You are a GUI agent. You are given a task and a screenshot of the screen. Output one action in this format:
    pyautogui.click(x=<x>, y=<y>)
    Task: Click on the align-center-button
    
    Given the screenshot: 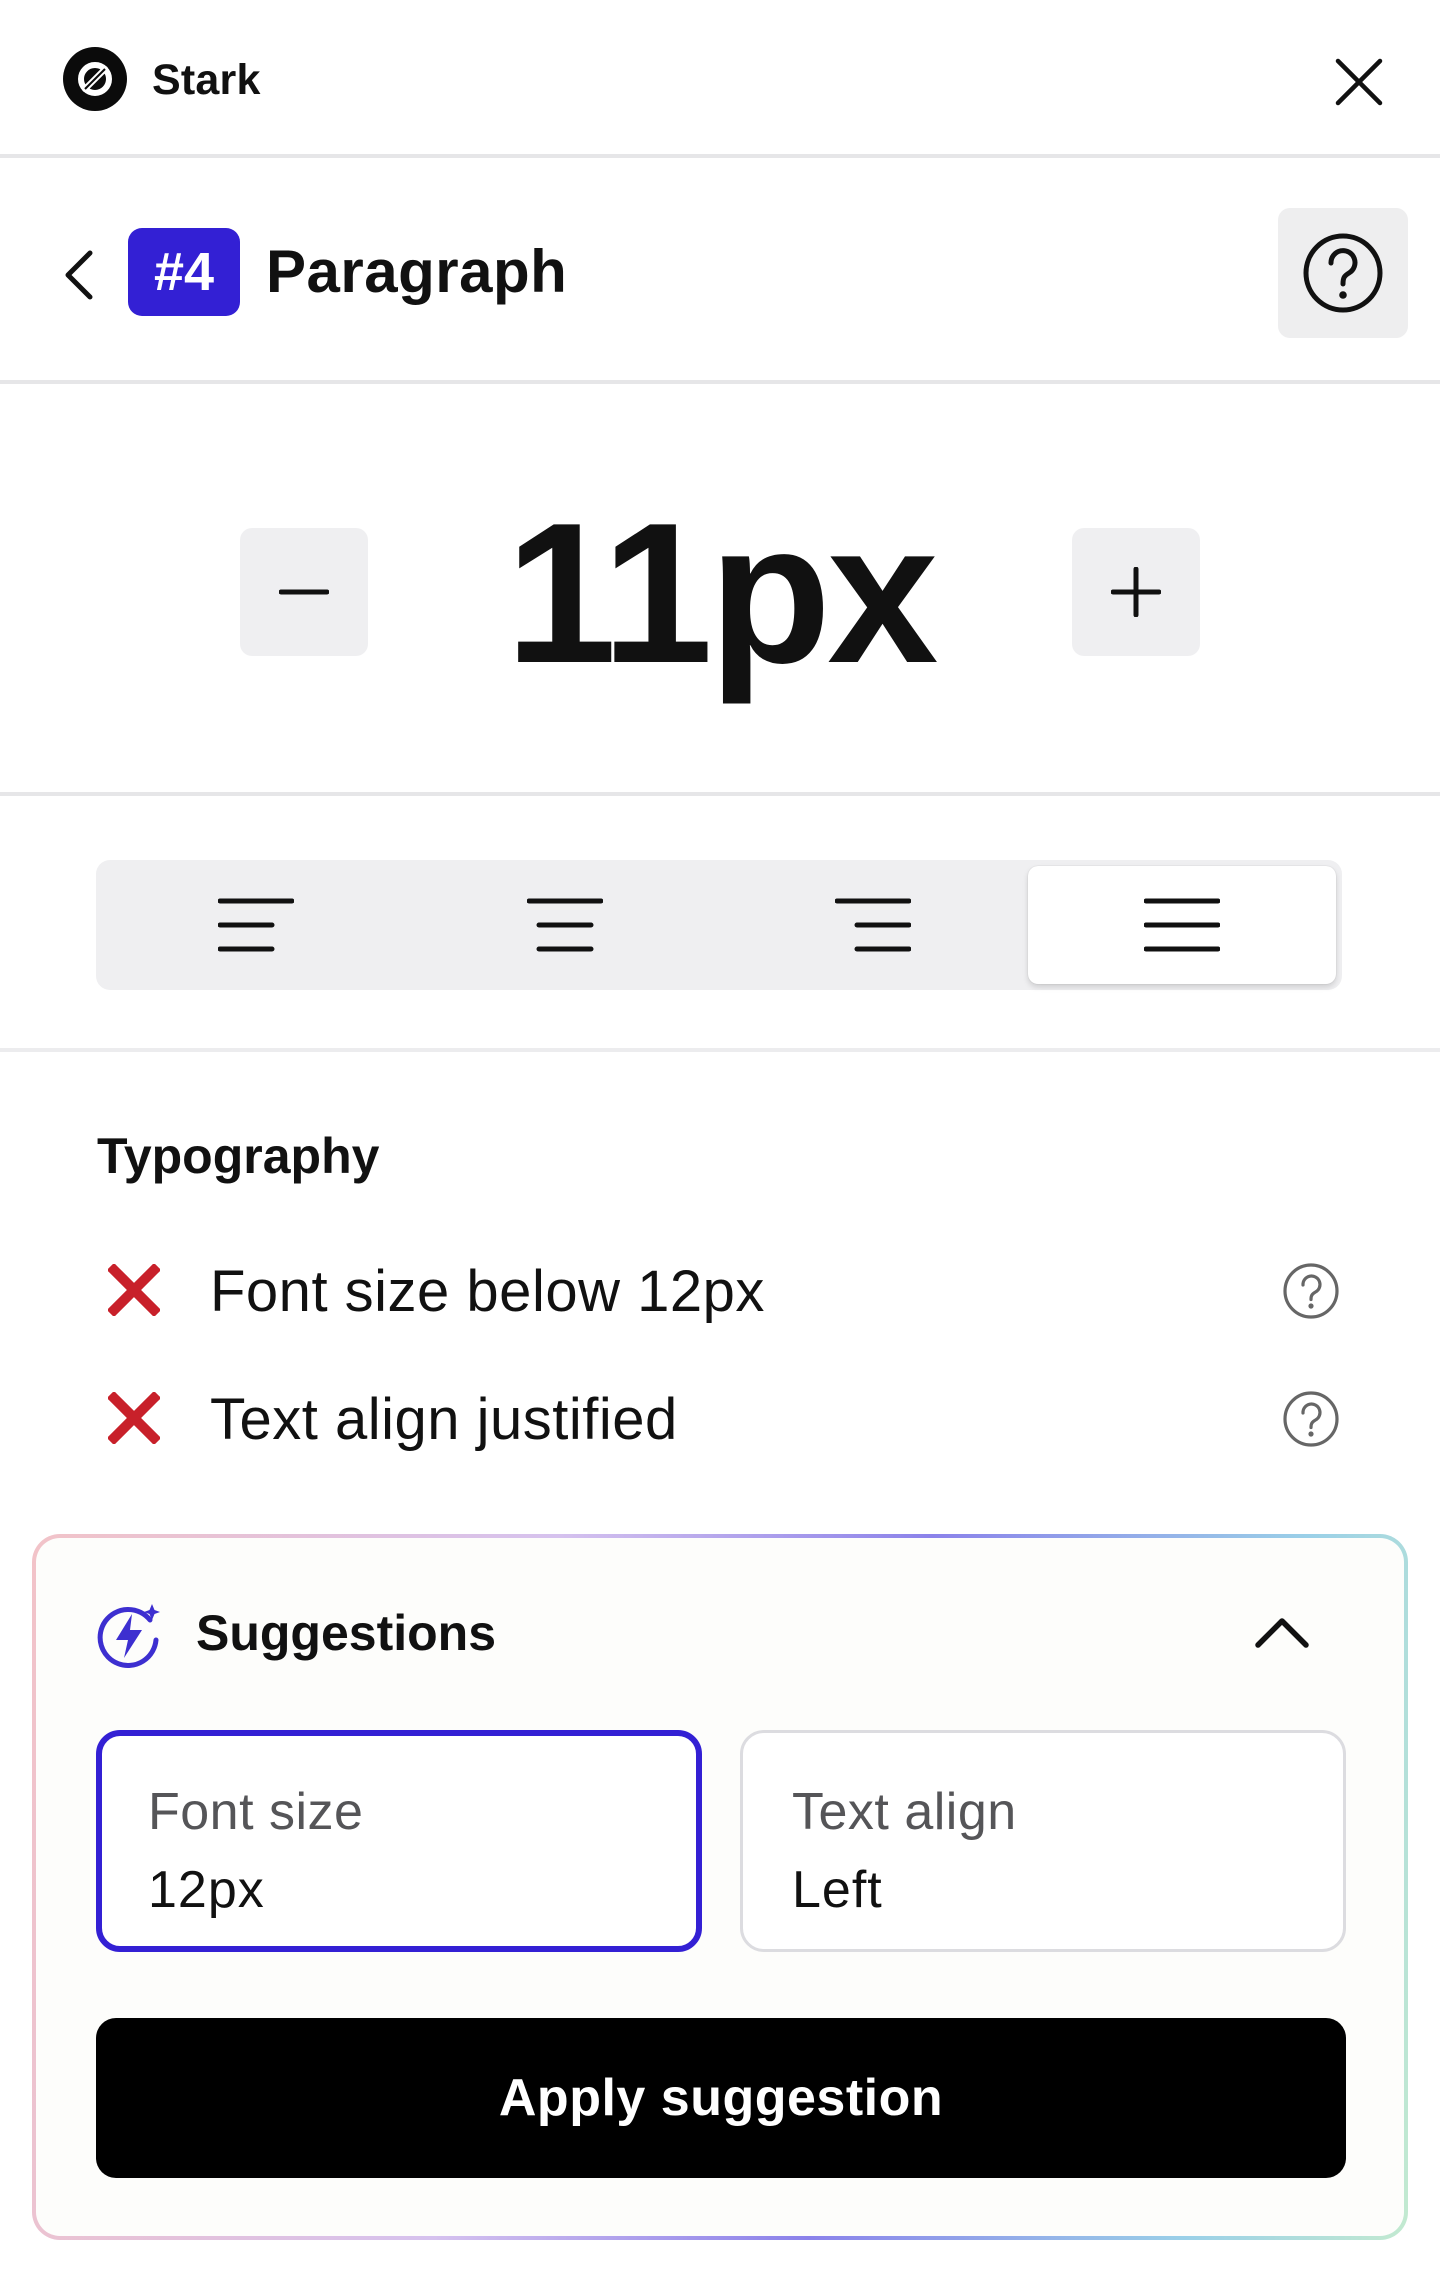 What is the action you would take?
    pyautogui.click(x=565, y=925)
    